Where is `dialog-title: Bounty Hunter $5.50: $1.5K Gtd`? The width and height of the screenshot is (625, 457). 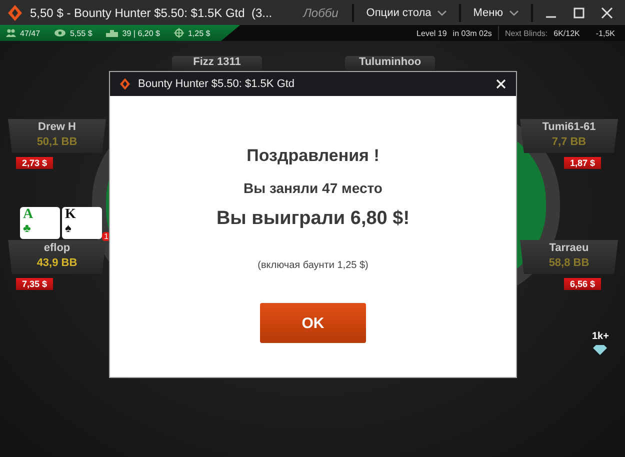
dialog-title: Bounty Hunter $5.50: $1.5K Gtd is located at coordinates (216, 84).